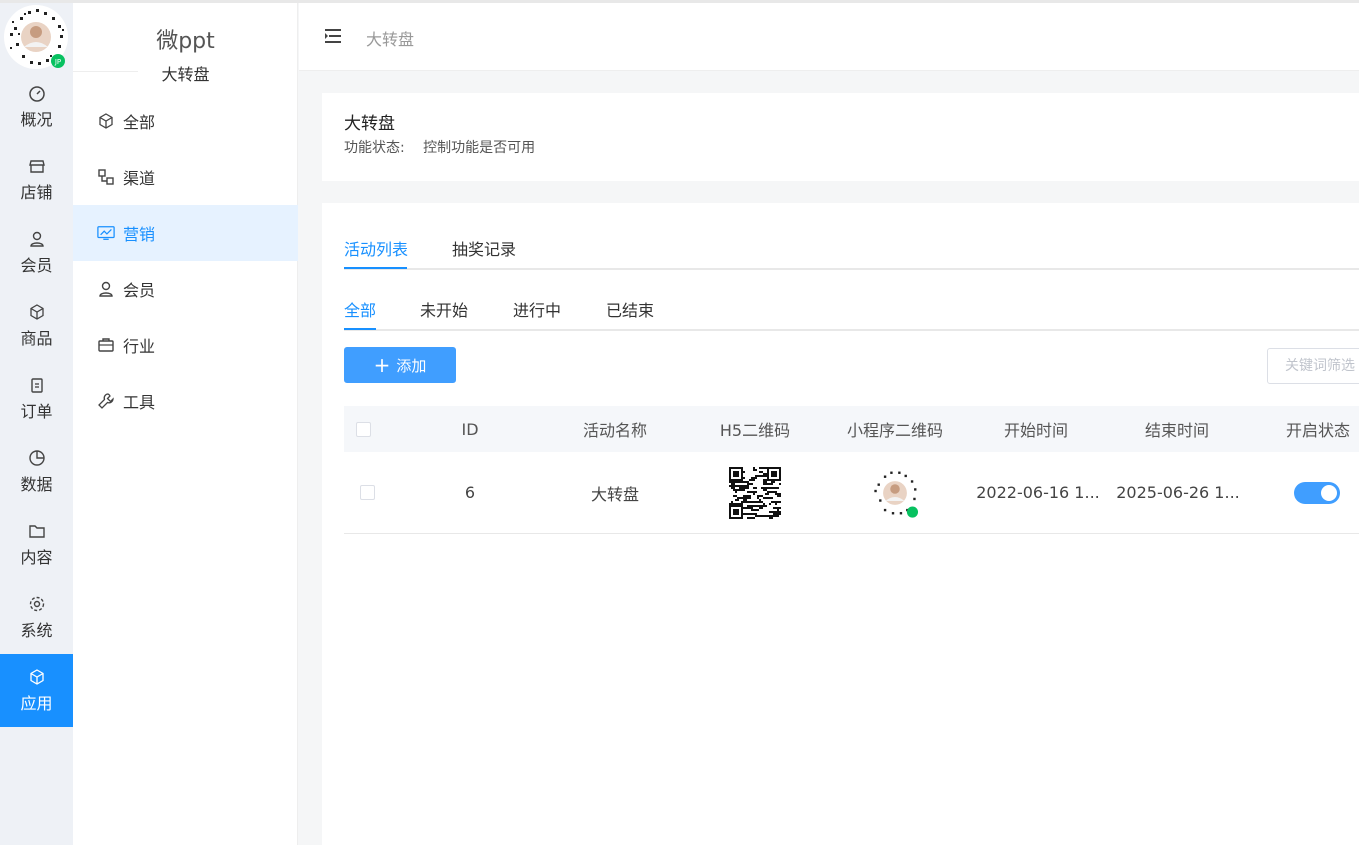 This screenshot has width=1359, height=845. I want to click on col-start-time: 开始时间, so click(1035, 430).